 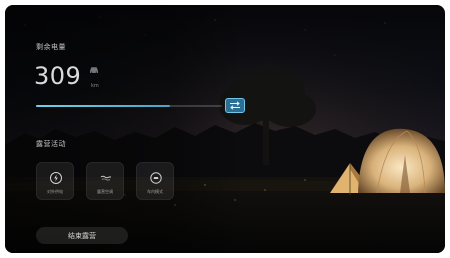 I want to click on tile-cabin-mode: 车内模式, so click(x=155, y=181).